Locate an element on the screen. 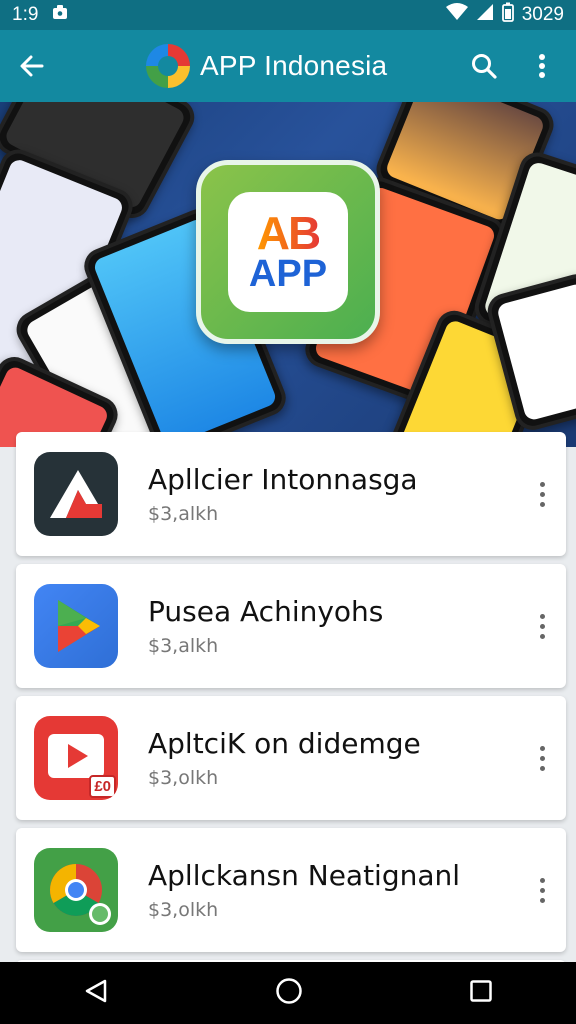 This screenshot has height=1024, width=576. hero-badge-bottom-text: APP is located at coordinates (288, 274).